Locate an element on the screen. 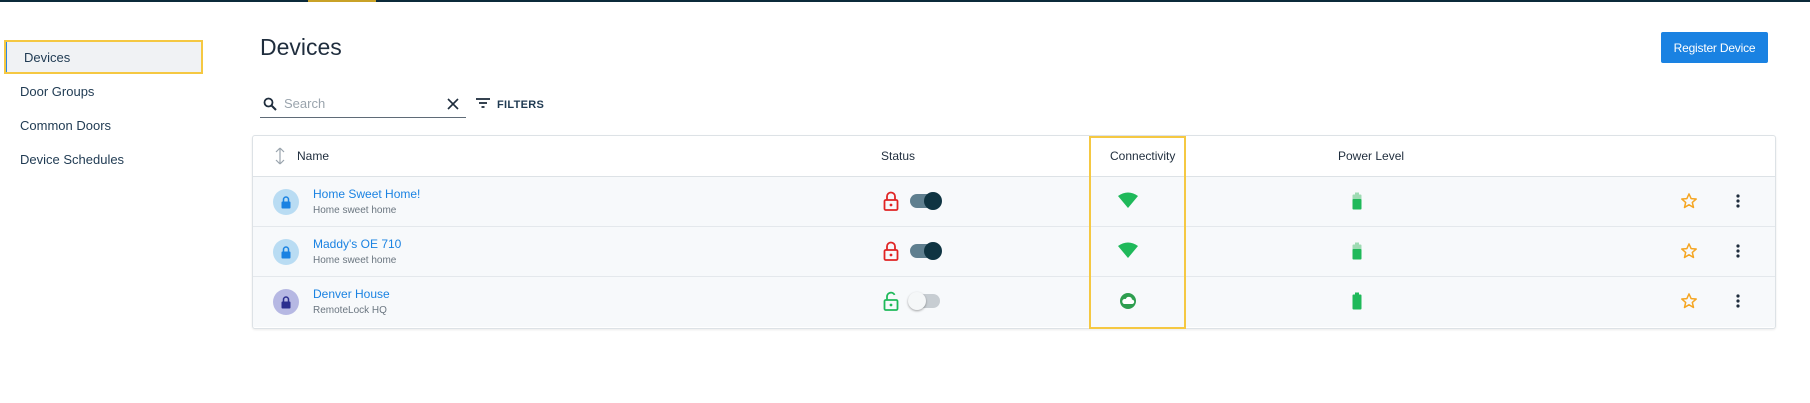 This screenshot has width=1810, height=403. cloud-icon is located at coordinates (1128, 303).